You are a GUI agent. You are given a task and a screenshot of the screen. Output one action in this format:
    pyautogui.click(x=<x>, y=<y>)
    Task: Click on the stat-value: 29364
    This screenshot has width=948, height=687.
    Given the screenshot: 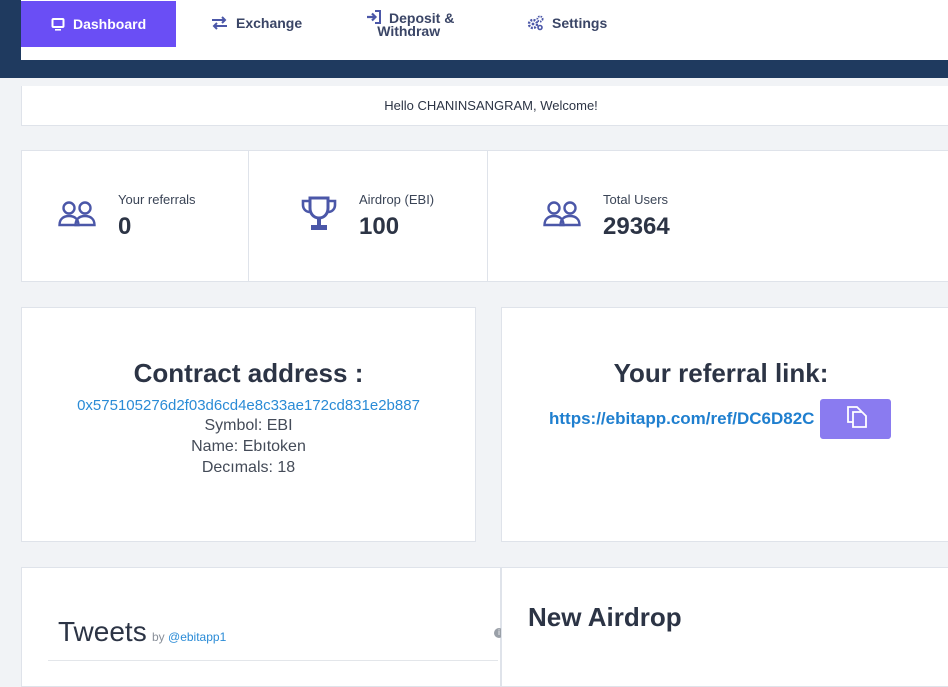 What is the action you would take?
    pyautogui.click(x=636, y=226)
    